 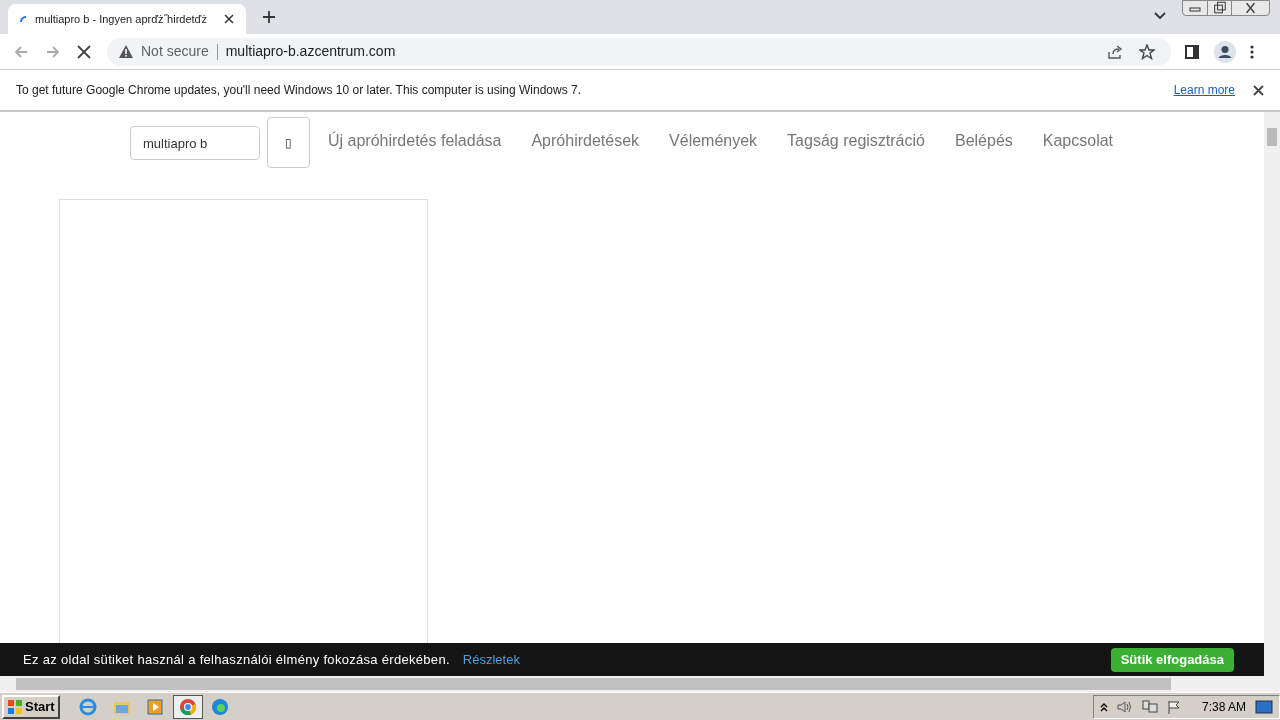 What do you see at coordinates (23, 19) in the screenshot?
I see `loading-icon` at bounding box center [23, 19].